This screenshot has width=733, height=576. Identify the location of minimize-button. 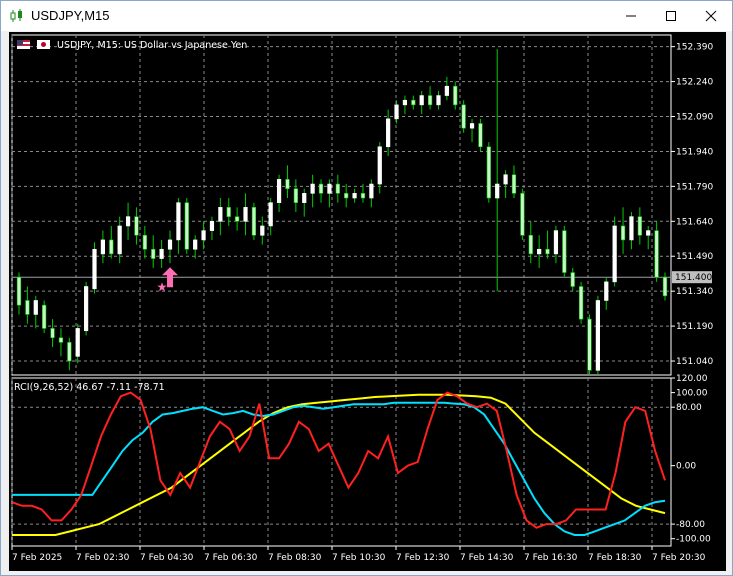
(631, 16).